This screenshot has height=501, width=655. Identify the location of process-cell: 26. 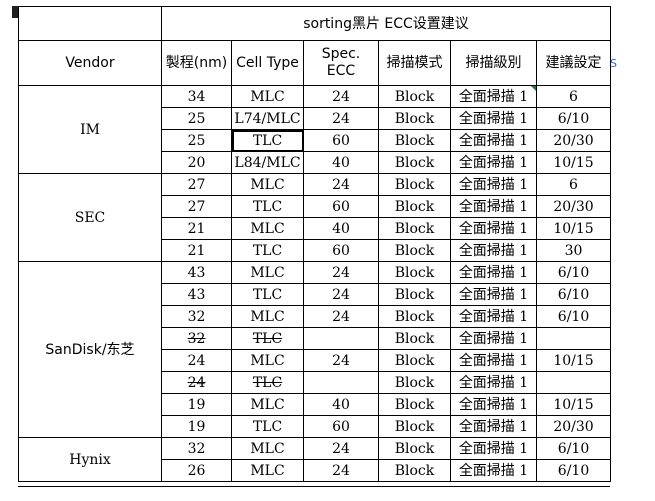
(196, 470).